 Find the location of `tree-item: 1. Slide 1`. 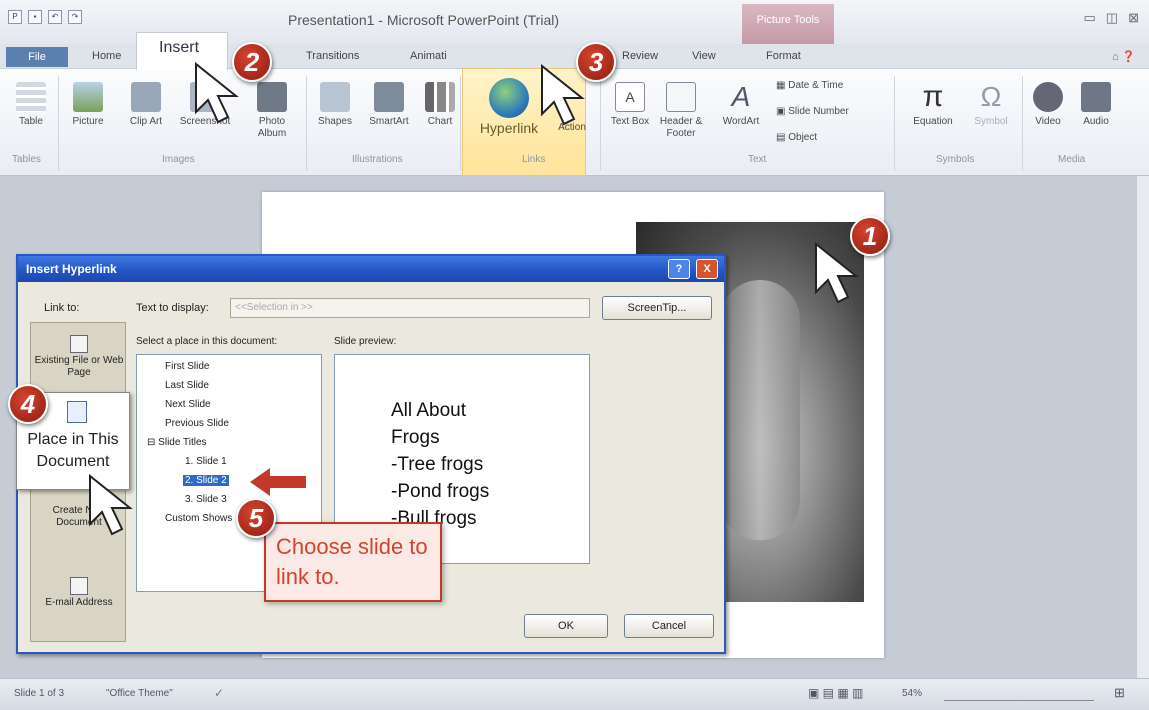

tree-item: 1. Slide 1 is located at coordinates (206, 461).